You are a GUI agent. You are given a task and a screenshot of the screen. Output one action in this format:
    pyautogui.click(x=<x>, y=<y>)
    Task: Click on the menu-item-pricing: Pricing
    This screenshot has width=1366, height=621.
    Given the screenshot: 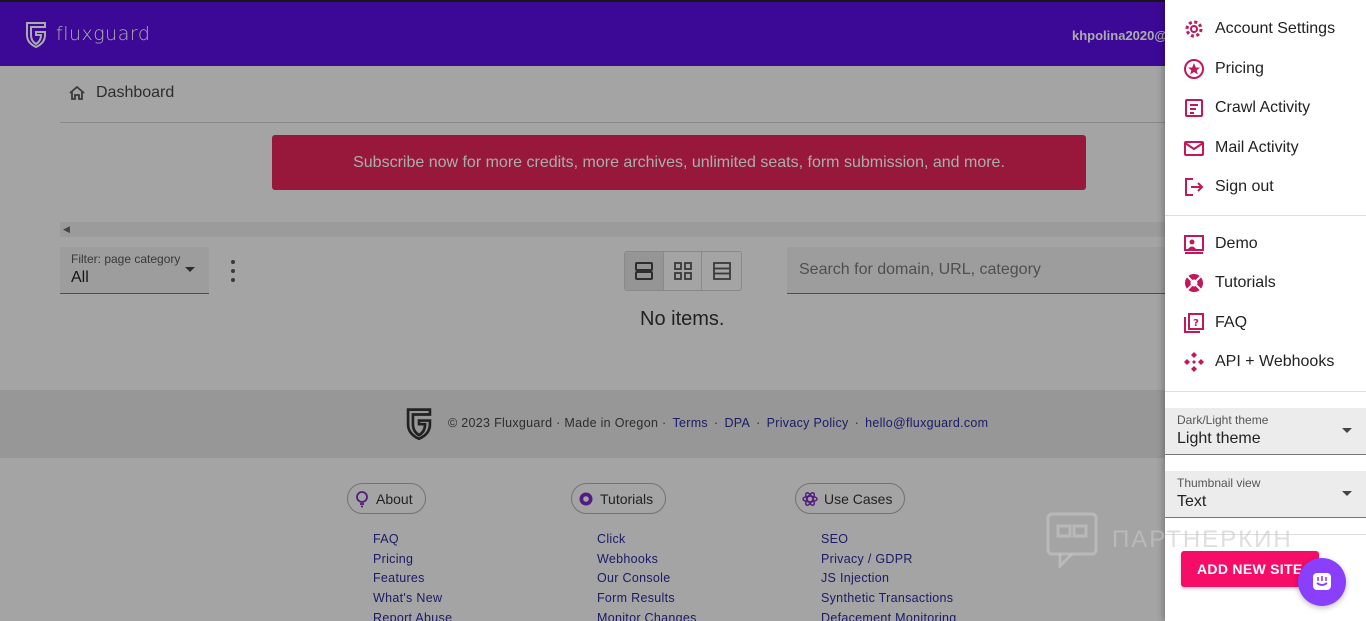 What is the action you would take?
    pyautogui.click(x=1265, y=68)
    